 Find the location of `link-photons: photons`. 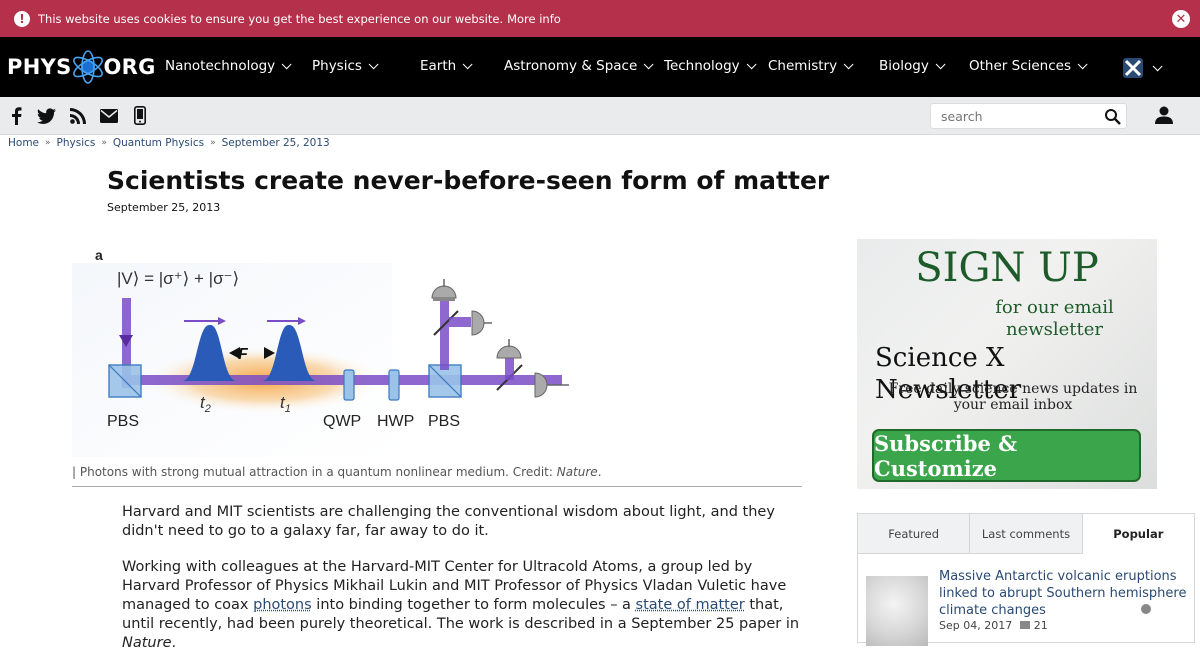

link-photons: photons is located at coordinates (282, 605).